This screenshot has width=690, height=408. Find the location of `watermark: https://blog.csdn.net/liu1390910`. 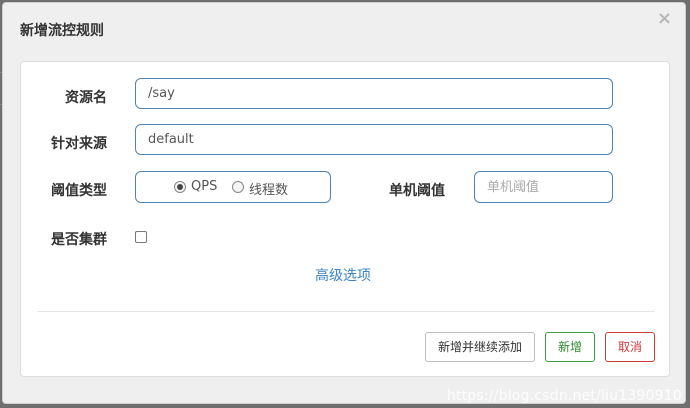

watermark: https://blog.csdn.net/liu1390910 is located at coordinates (564, 396).